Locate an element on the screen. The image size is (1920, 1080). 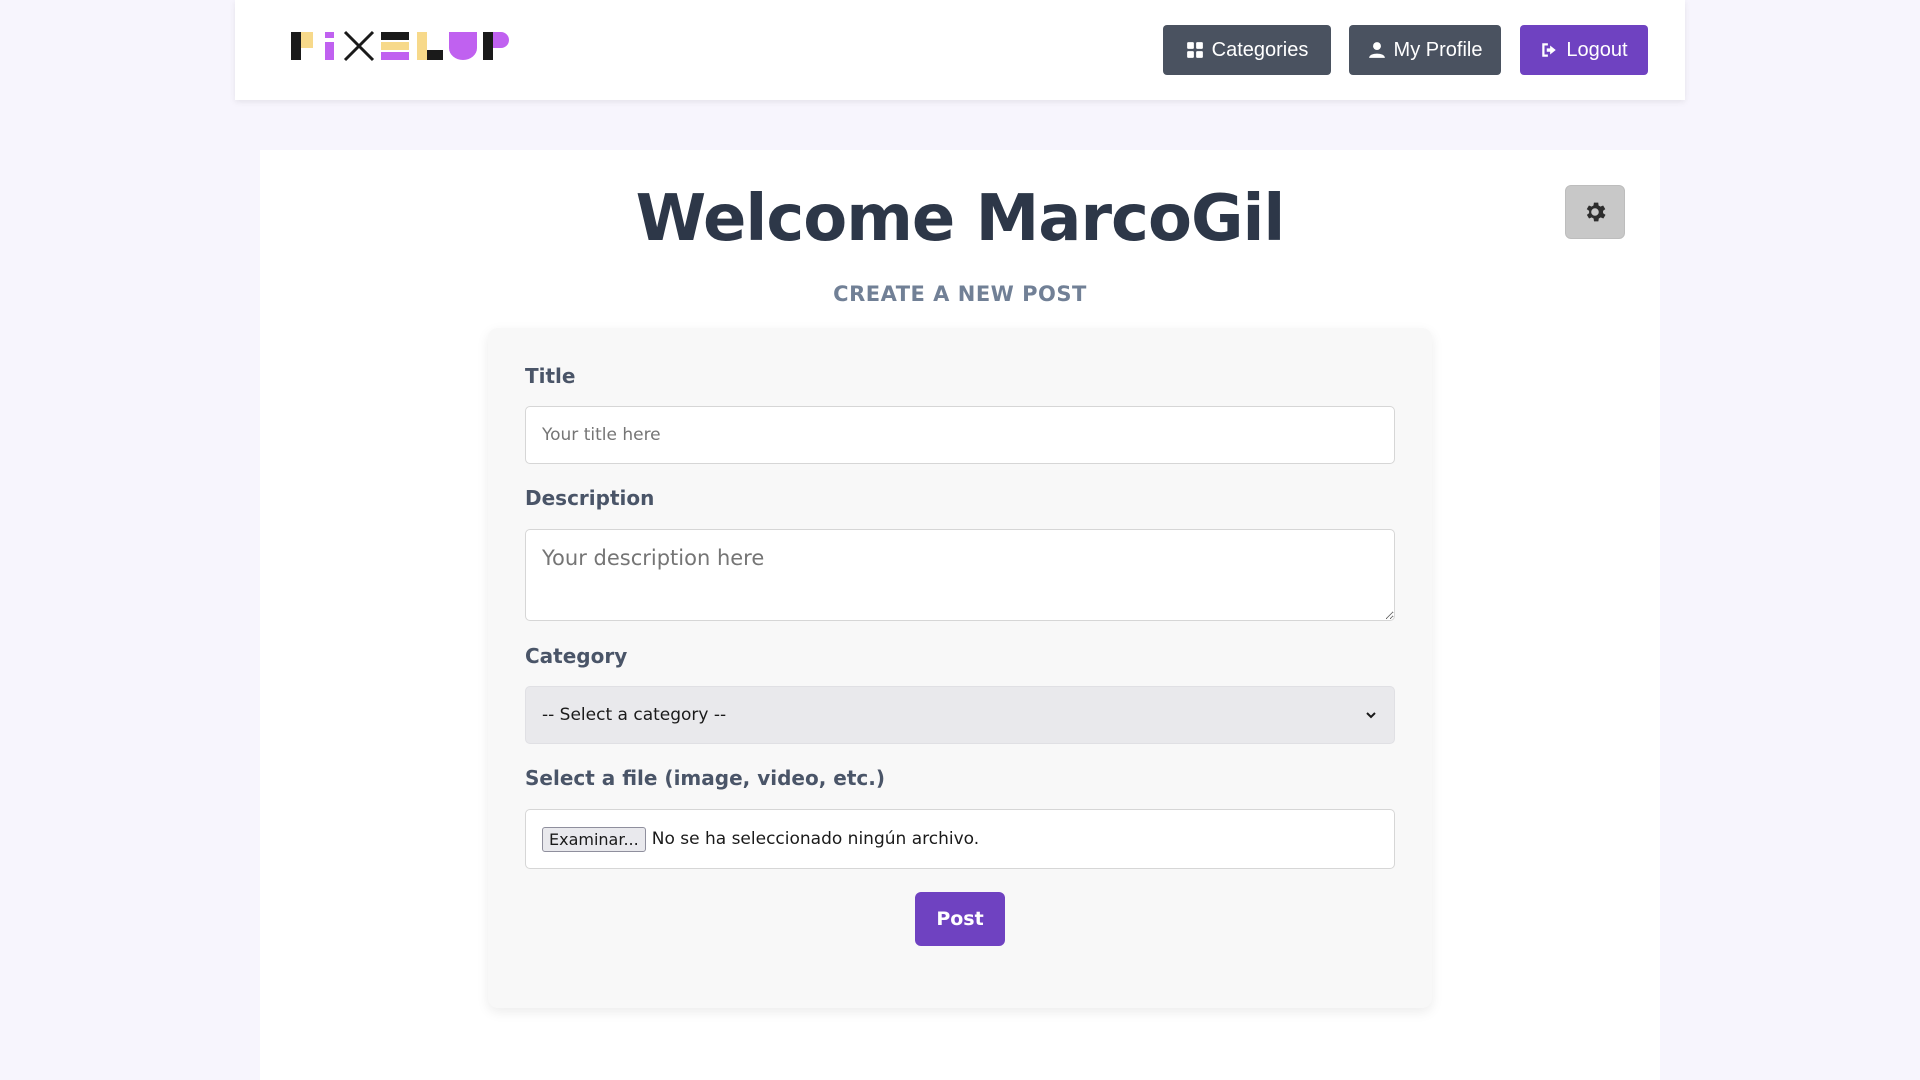
category-selected-value: -- Select a category -- is located at coordinates (634, 715).